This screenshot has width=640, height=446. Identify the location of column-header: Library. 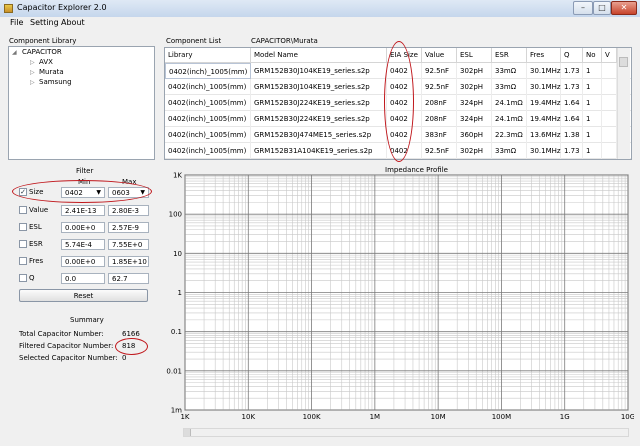
(208, 55).